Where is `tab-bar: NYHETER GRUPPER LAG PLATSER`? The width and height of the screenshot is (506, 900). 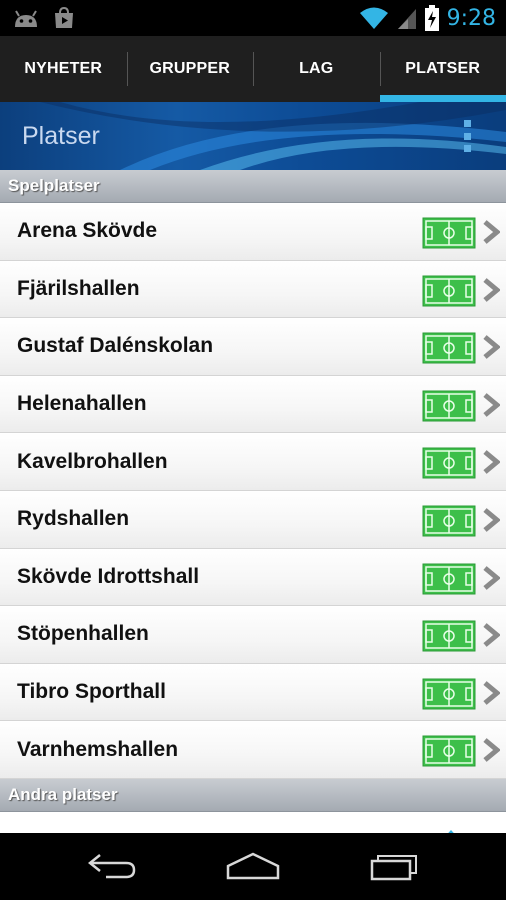
tab-bar: NYHETER GRUPPER LAG PLATSER is located at coordinates (253, 69).